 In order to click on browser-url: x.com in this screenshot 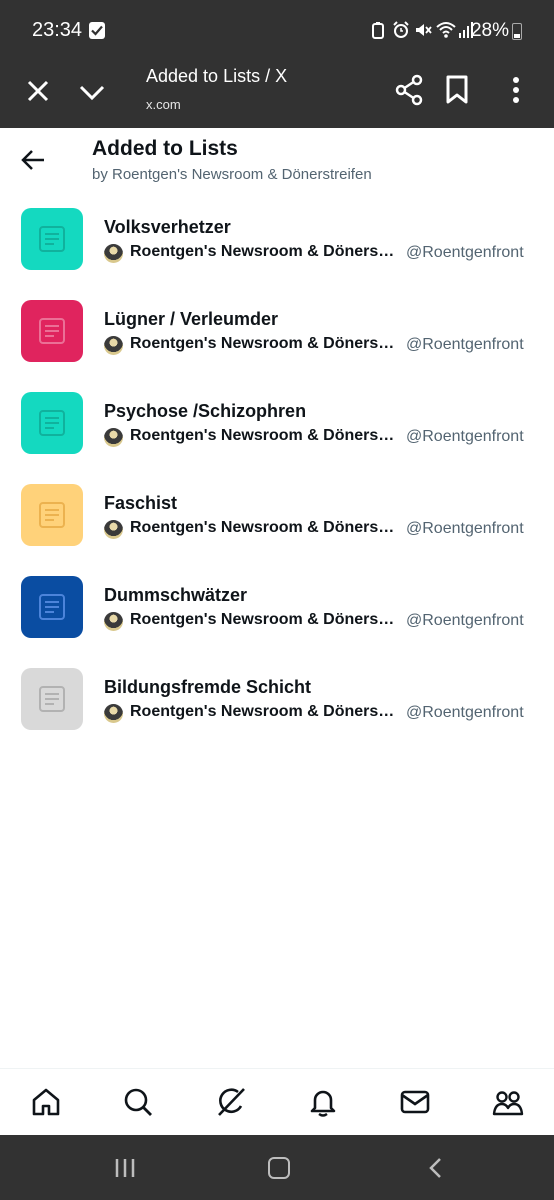, I will do `click(163, 104)`.